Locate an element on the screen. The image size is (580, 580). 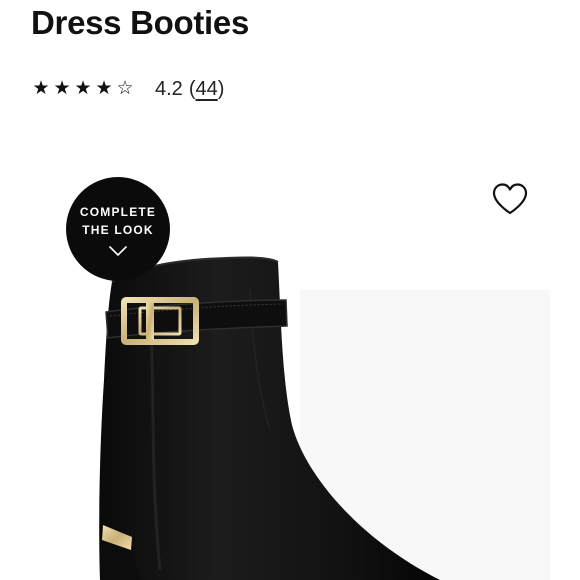
complete-the-look-label-line1: COMPLETE is located at coordinates (118, 212).